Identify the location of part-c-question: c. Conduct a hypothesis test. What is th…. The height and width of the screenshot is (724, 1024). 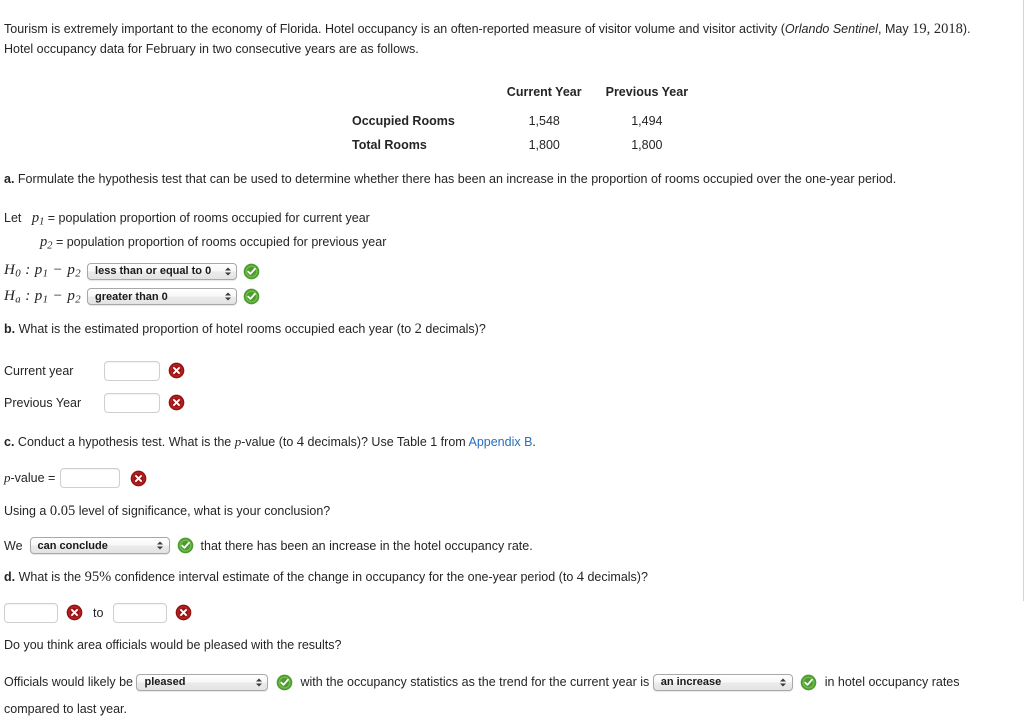
(507, 442).